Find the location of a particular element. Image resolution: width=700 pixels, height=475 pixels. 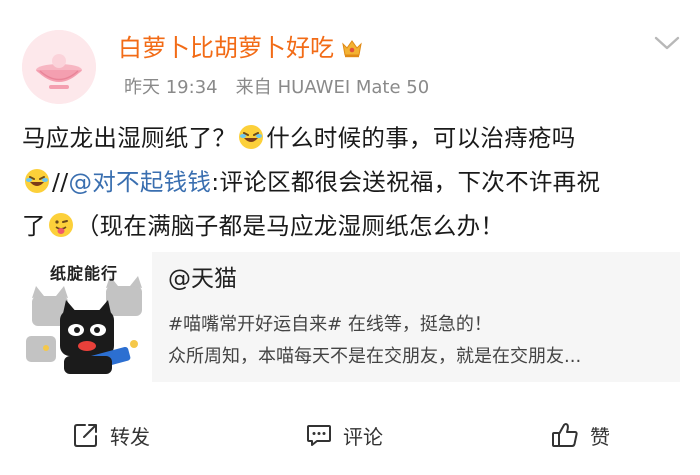

post-text-line-2: //@对不起钱钱:评论区都很会送祝福，下次不许再祝 is located at coordinates (352, 184).